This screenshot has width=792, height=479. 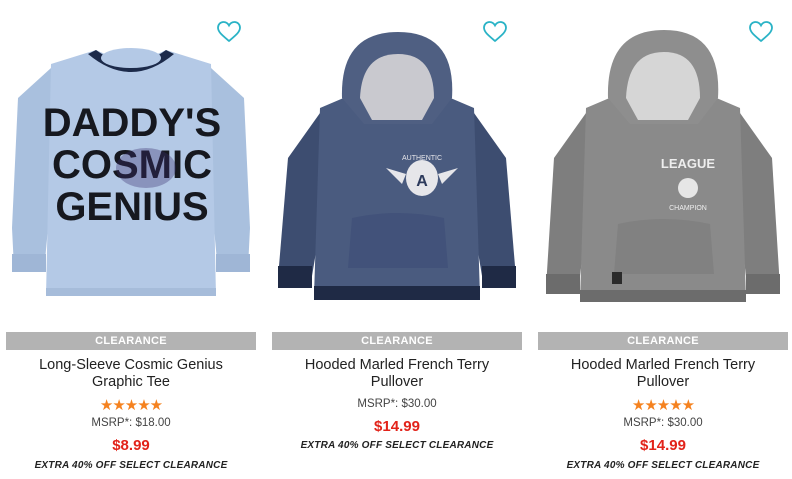 What do you see at coordinates (131, 374) in the screenshot?
I see `product-title: Long-Sleeve Cosmic Genius Graphic Tee` at bounding box center [131, 374].